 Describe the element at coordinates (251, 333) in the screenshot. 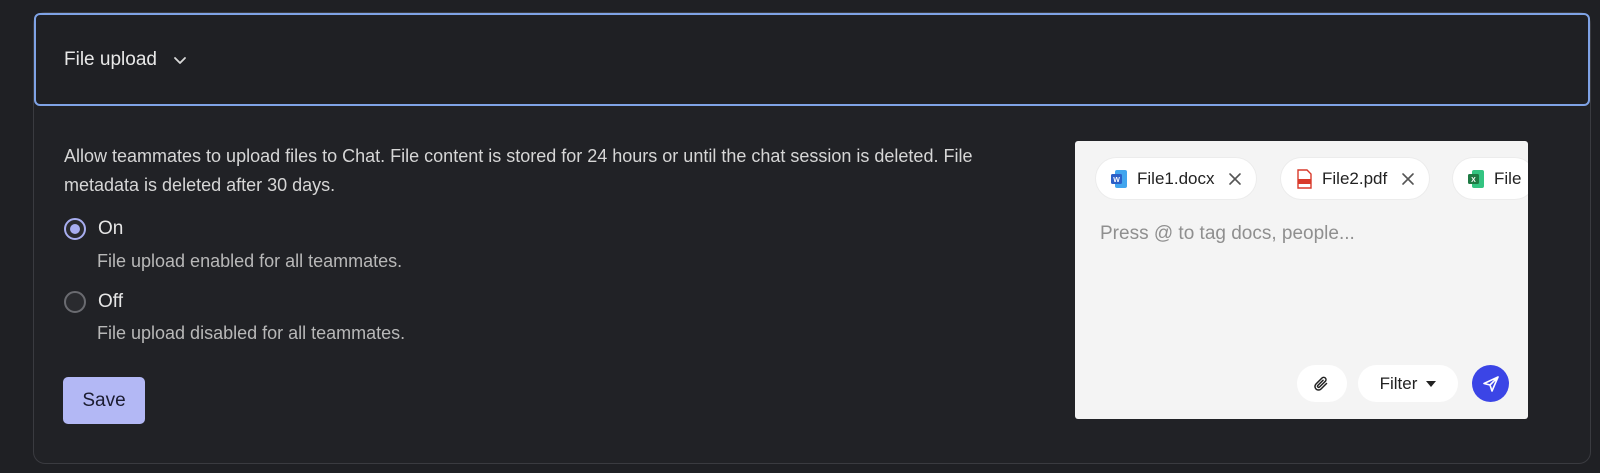

I see `radio-off-description: File upload disabled for all teammates.` at that location.